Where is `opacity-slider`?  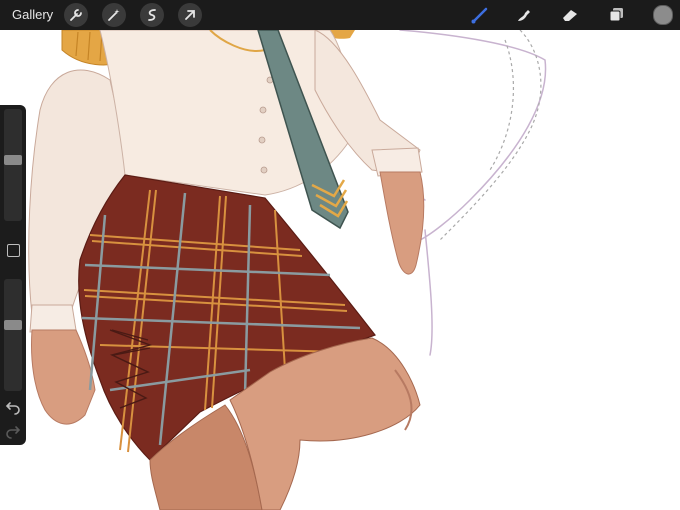 opacity-slider is located at coordinates (13, 335).